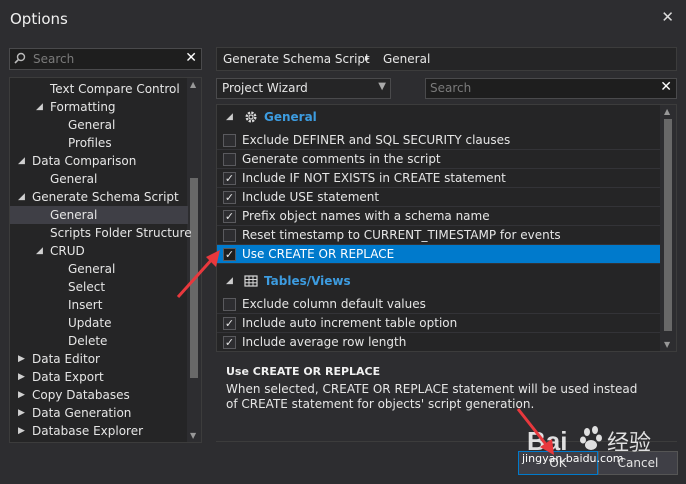  What do you see at coordinates (438, 197) in the screenshot?
I see `option-row: ✓ Include USE statement` at bounding box center [438, 197].